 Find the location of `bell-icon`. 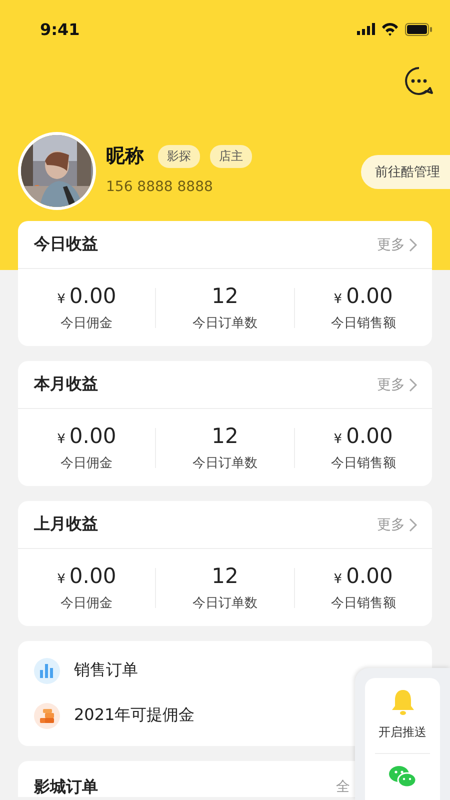

bell-icon is located at coordinates (403, 702).